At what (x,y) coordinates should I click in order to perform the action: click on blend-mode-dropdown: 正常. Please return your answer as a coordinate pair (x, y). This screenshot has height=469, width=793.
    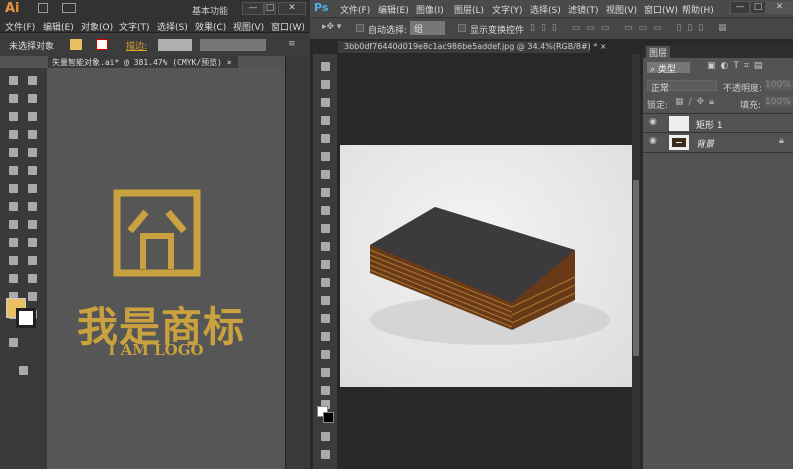
    Looking at the image, I should click on (682, 87).